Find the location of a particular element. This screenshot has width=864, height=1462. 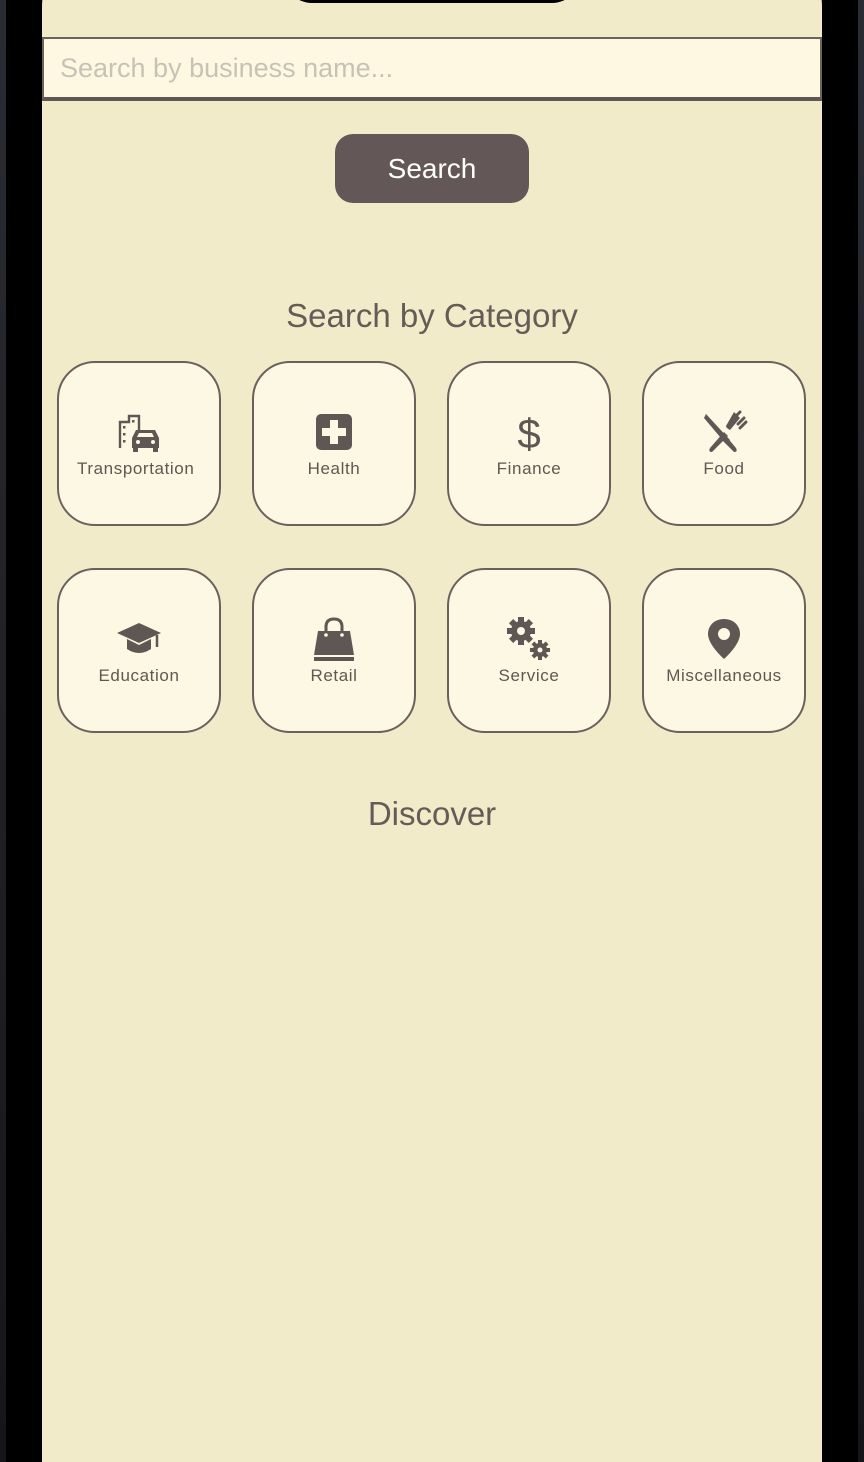

category-tile-retail: Retail is located at coordinates (334, 650).